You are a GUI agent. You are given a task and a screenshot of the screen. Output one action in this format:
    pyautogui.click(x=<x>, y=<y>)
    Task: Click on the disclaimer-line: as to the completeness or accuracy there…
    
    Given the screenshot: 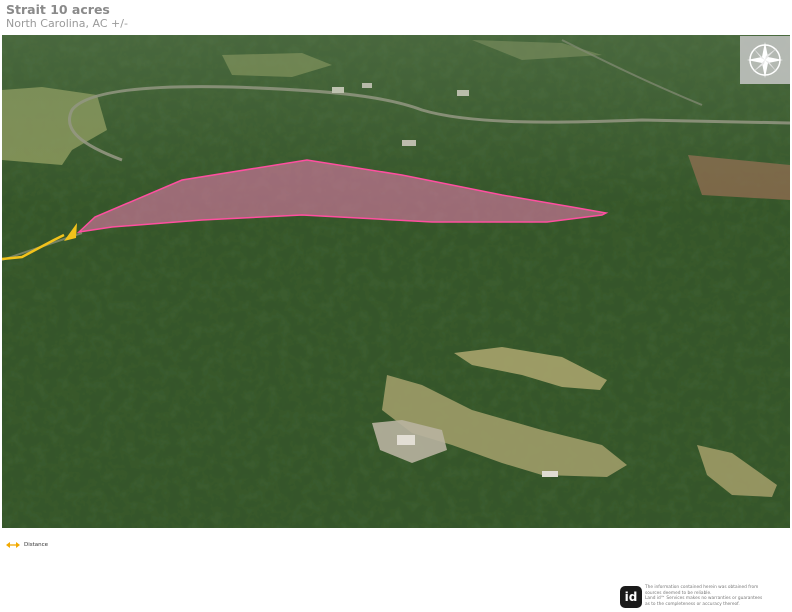 What is the action you would take?
    pyautogui.click(x=692, y=605)
    